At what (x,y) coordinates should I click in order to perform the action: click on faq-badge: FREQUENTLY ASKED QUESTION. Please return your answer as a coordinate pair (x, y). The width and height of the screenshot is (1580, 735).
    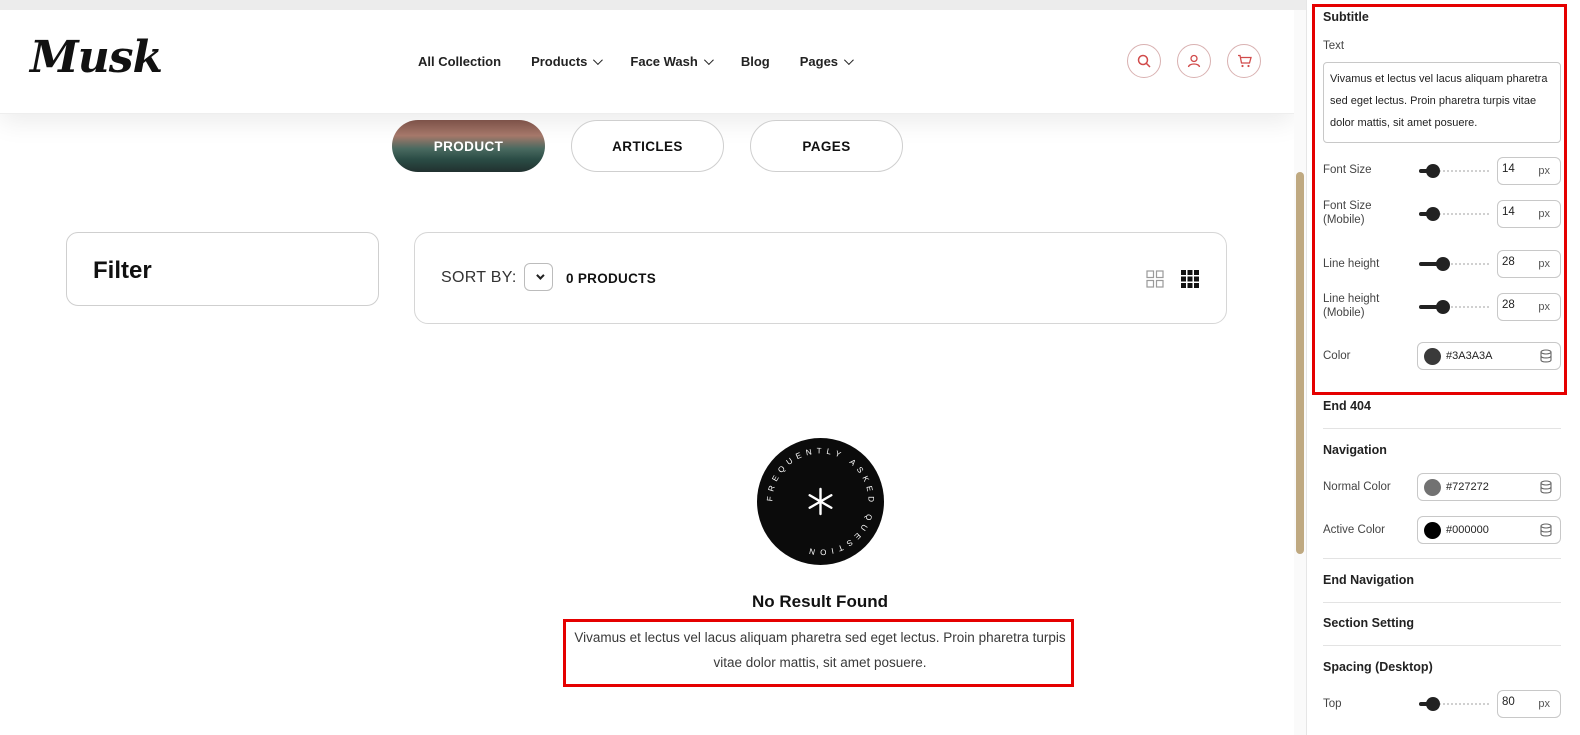
    Looking at the image, I should click on (820, 501).